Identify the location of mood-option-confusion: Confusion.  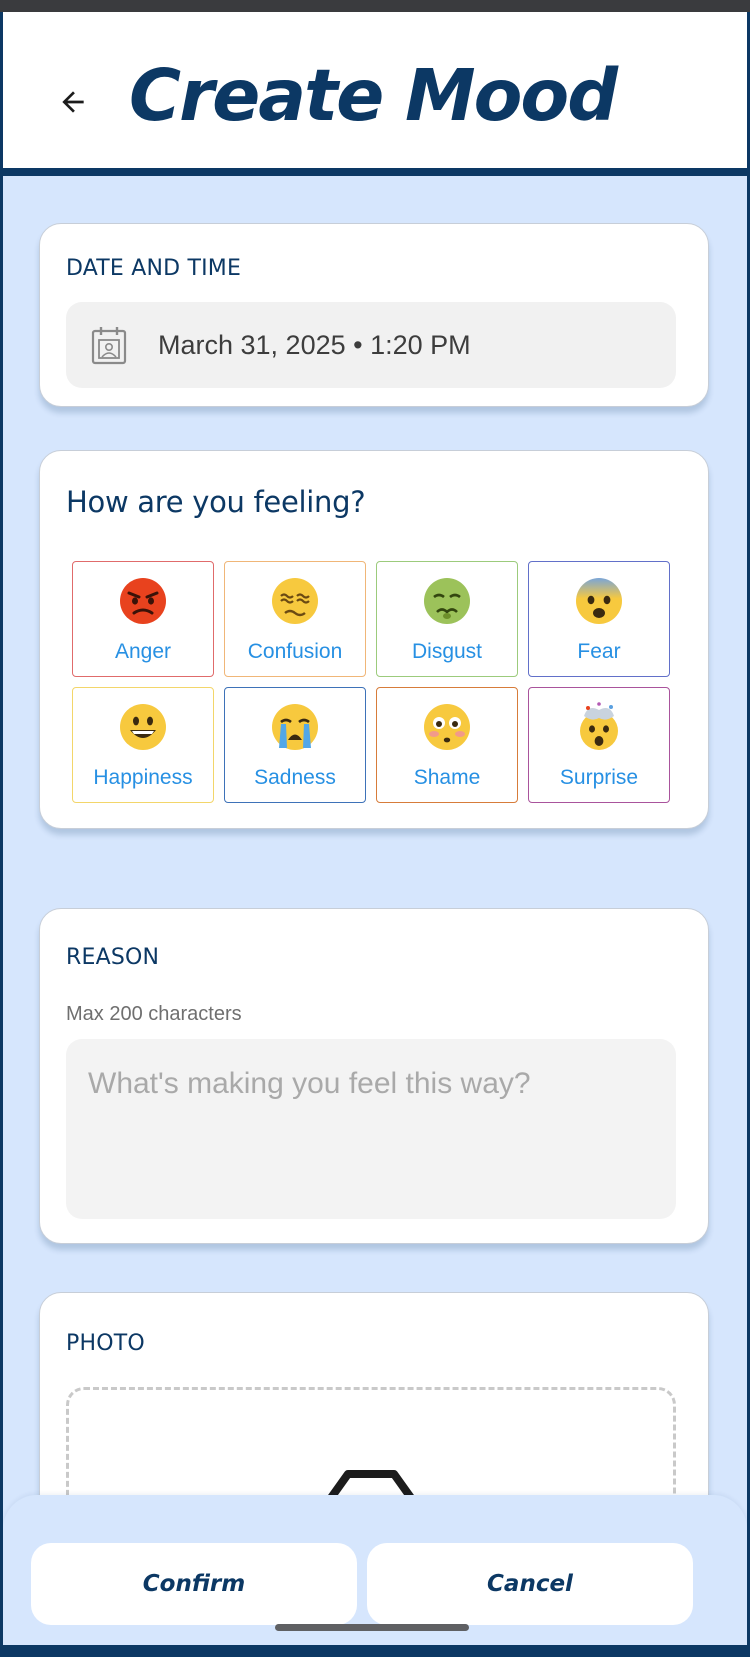
(295, 619).